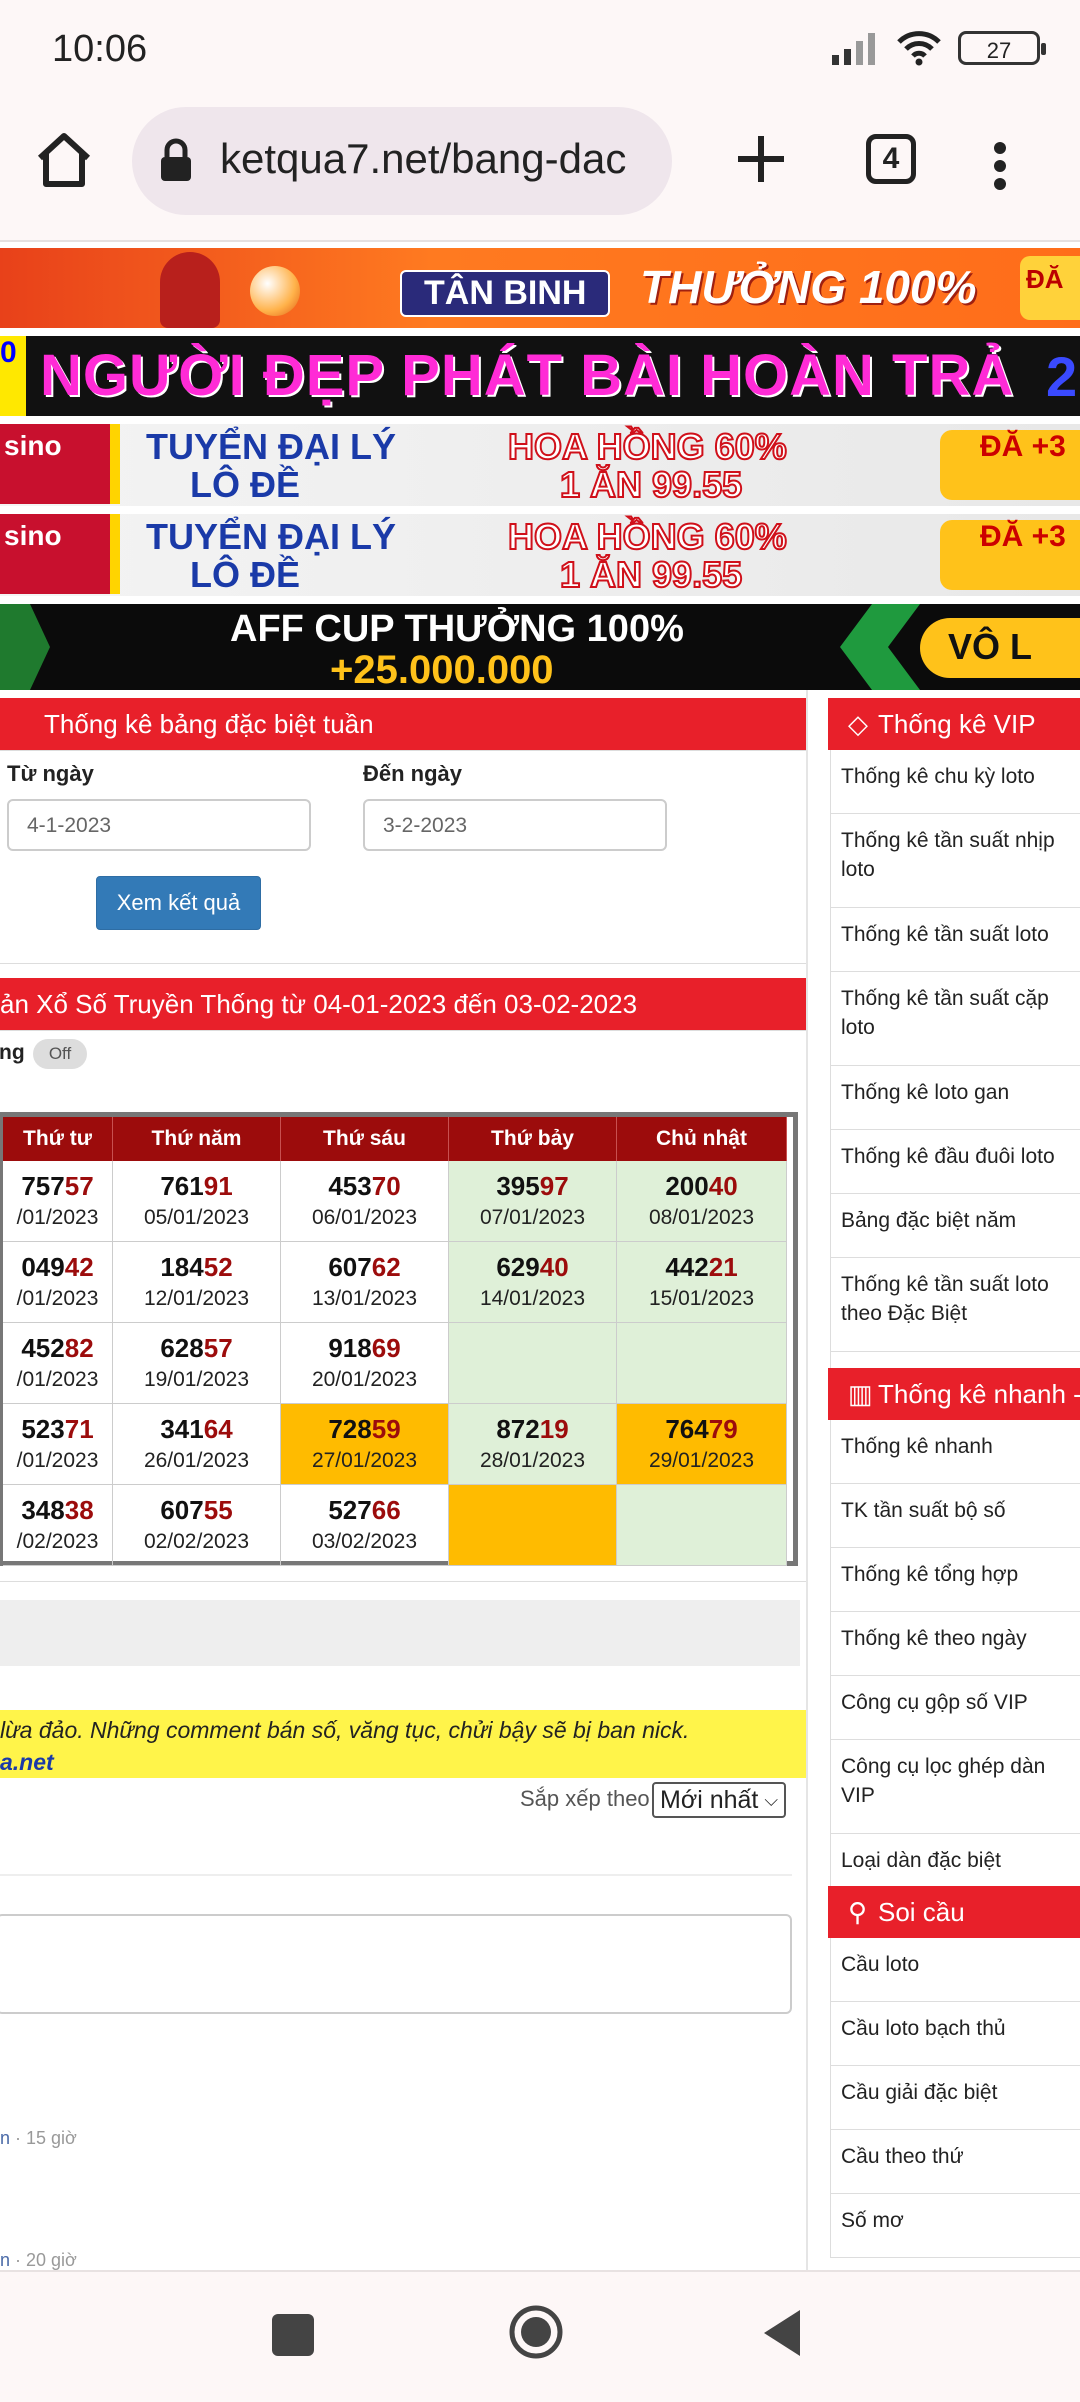  I want to click on number-head: 728, so click(350, 1429).